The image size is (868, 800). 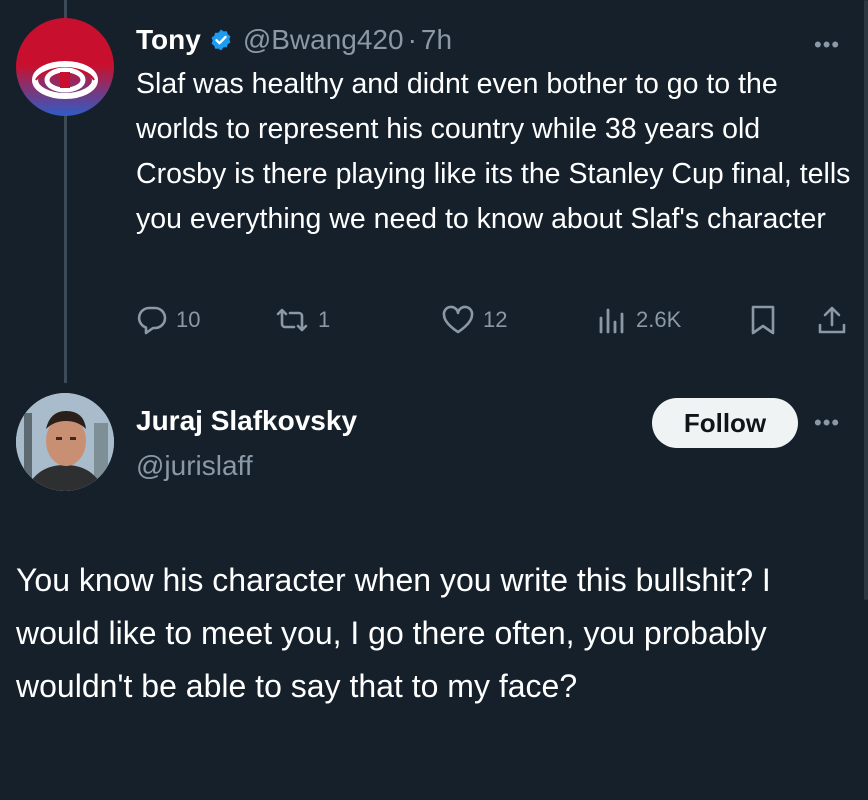 What do you see at coordinates (323, 40) in the screenshot?
I see `author-handle: @Bwang420` at bounding box center [323, 40].